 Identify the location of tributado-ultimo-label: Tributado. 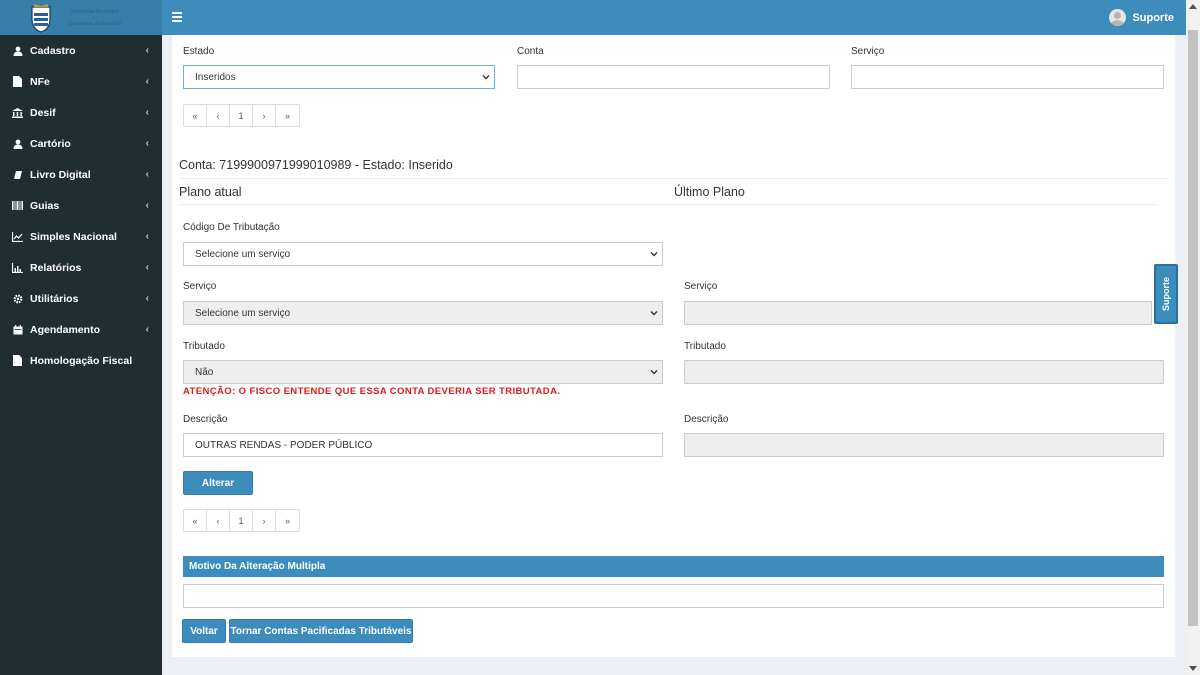
(705, 346).